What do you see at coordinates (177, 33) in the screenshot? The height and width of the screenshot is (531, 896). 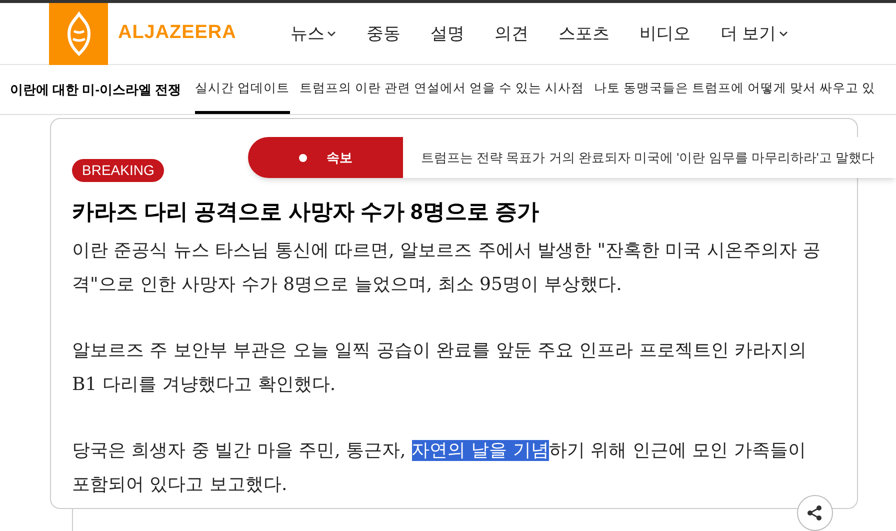 I see `logo-text: ALJAZEERA` at bounding box center [177, 33].